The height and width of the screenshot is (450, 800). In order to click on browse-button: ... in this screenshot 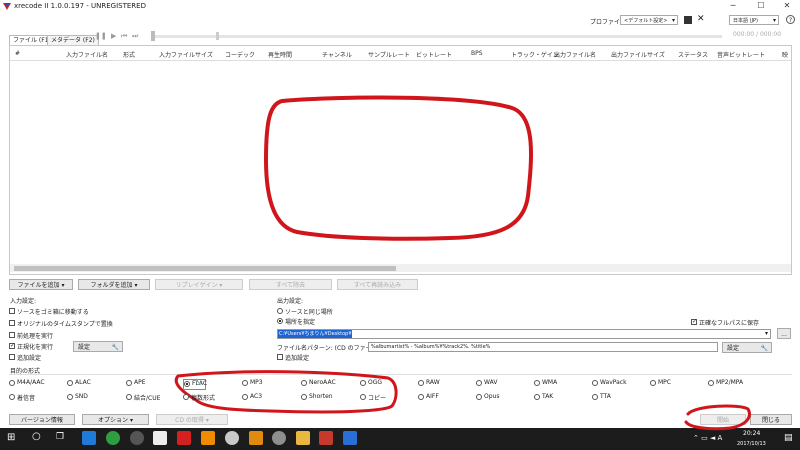, I will do `click(784, 333)`.